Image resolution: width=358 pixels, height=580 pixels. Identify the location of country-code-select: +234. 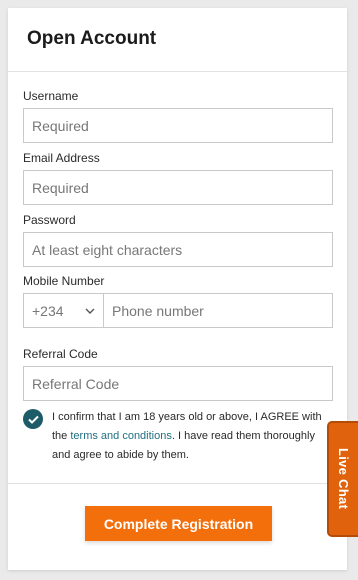
(63, 310).